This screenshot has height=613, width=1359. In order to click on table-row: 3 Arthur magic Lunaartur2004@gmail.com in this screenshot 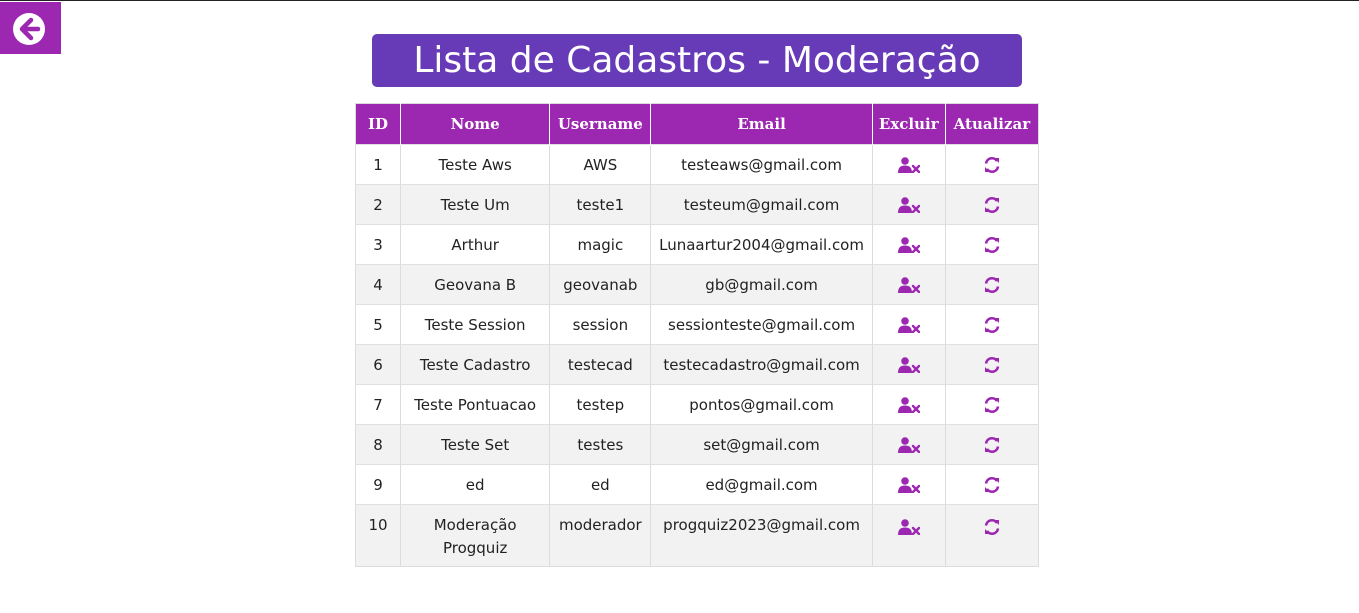, I will do `click(697, 244)`.